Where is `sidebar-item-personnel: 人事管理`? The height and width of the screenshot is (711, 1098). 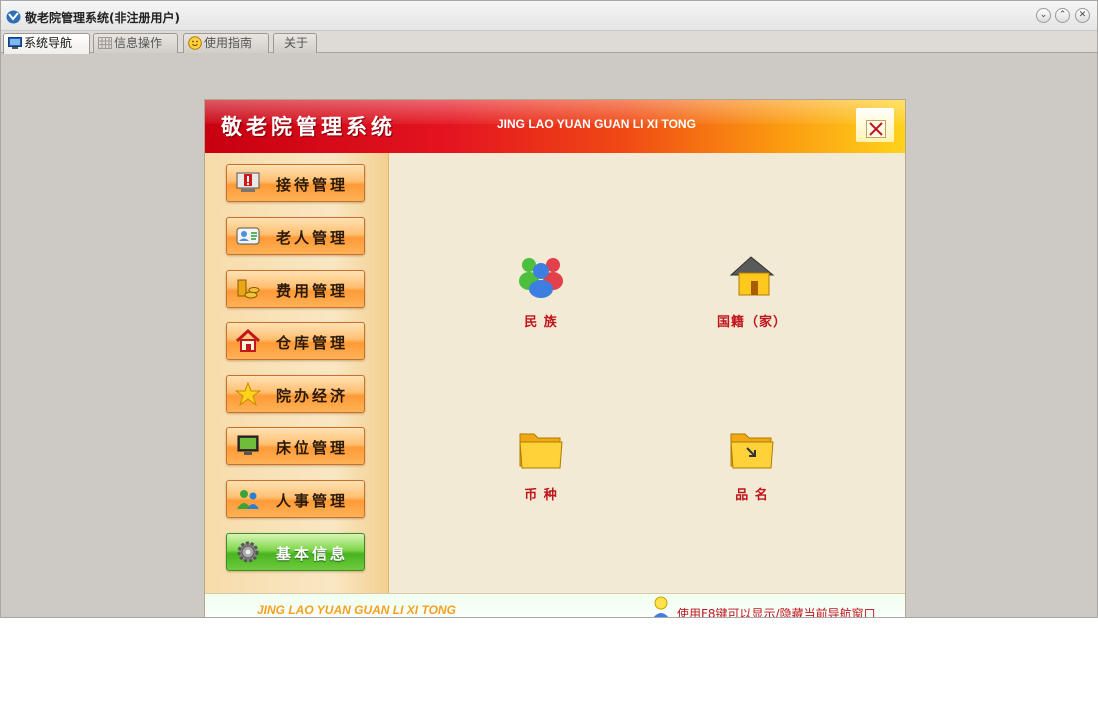
sidebar-item-personnel: 人事管理 is located at coordinates (295, 499).